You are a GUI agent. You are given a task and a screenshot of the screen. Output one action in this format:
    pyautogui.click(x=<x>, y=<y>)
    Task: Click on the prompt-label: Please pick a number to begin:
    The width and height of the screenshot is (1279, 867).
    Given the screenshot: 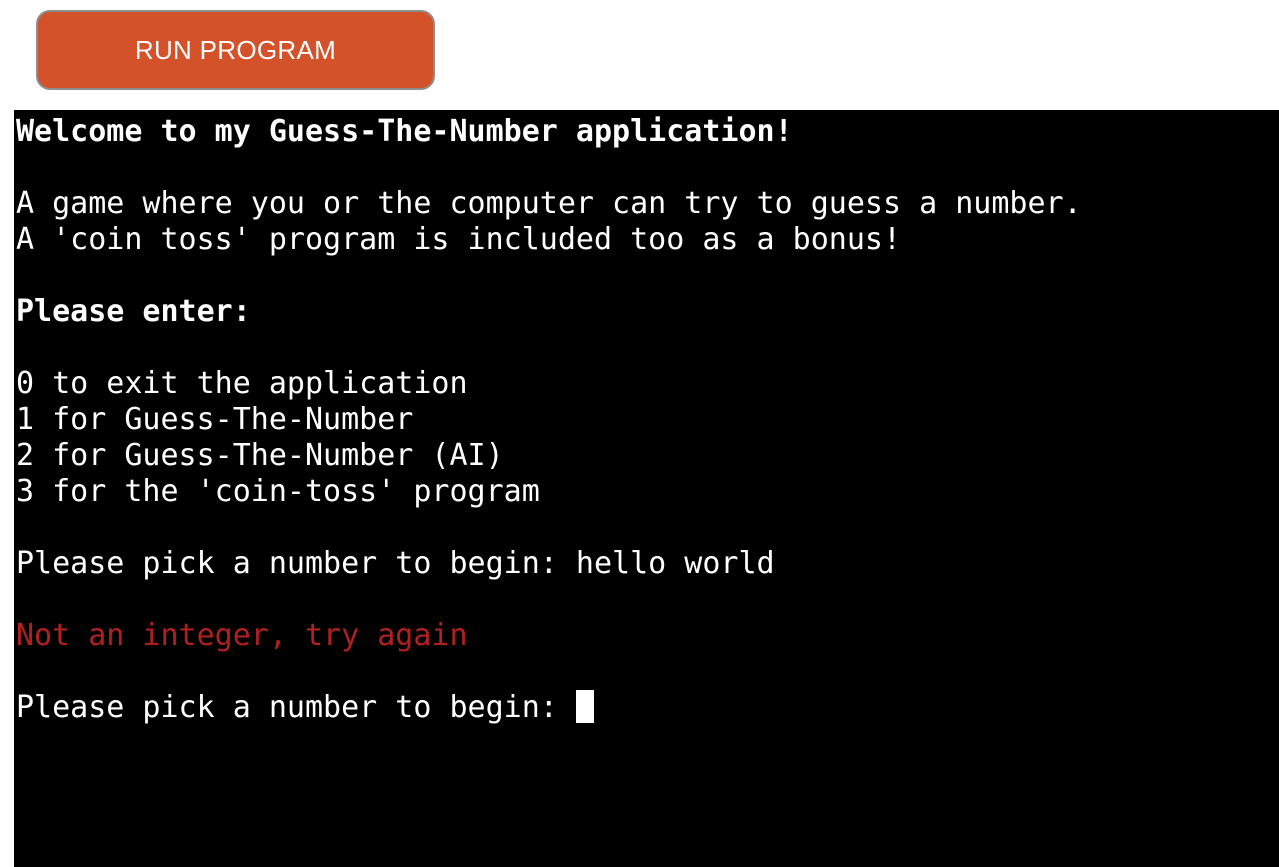 What is the action you would take?
    pyautogui.click(x=296, y=707)
    